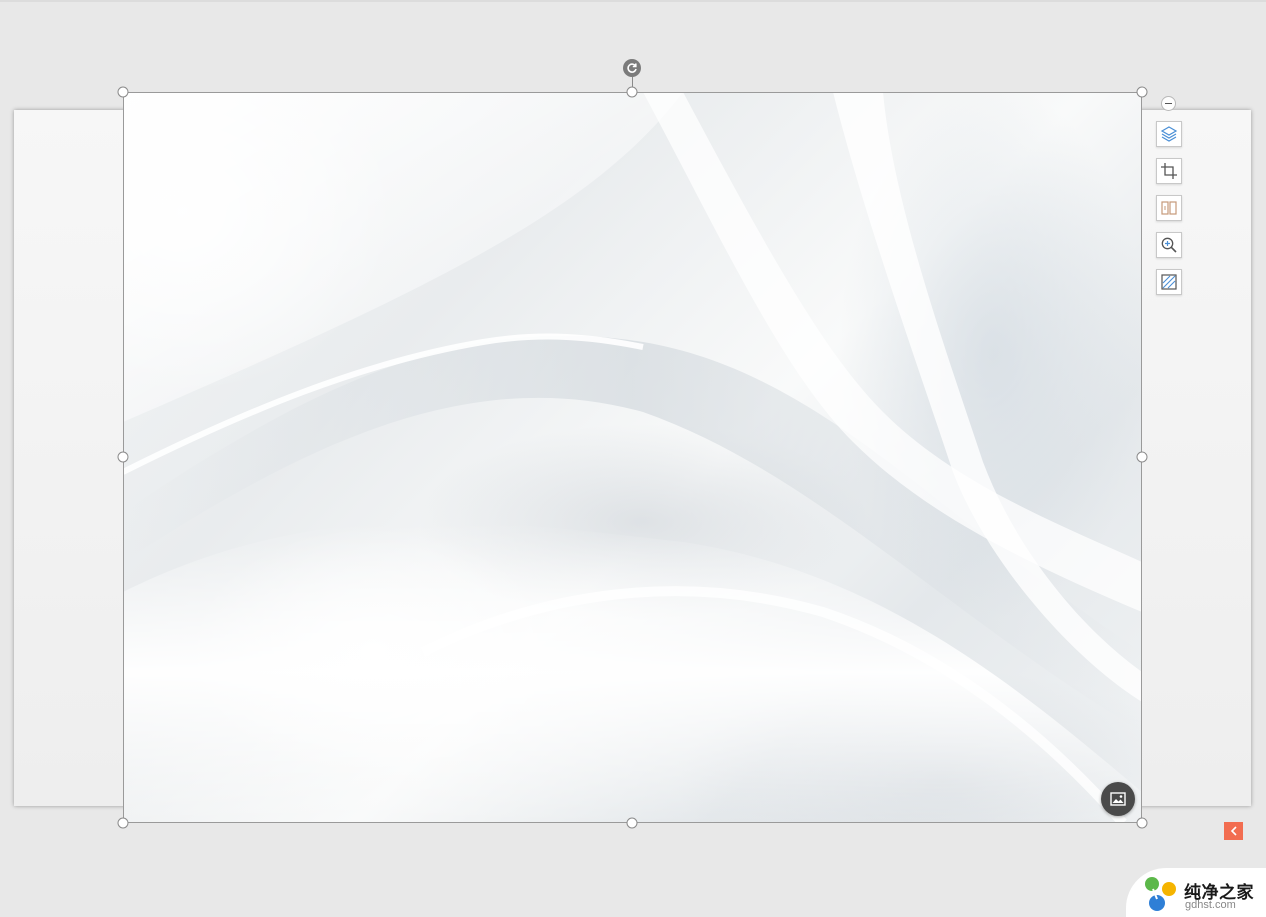 The width and height of the screenshot is (1266, 917). What do you see at coordinates (632, 92) in the screenshot?
I see `resize-handle-top` at bounding box center [632, 92].